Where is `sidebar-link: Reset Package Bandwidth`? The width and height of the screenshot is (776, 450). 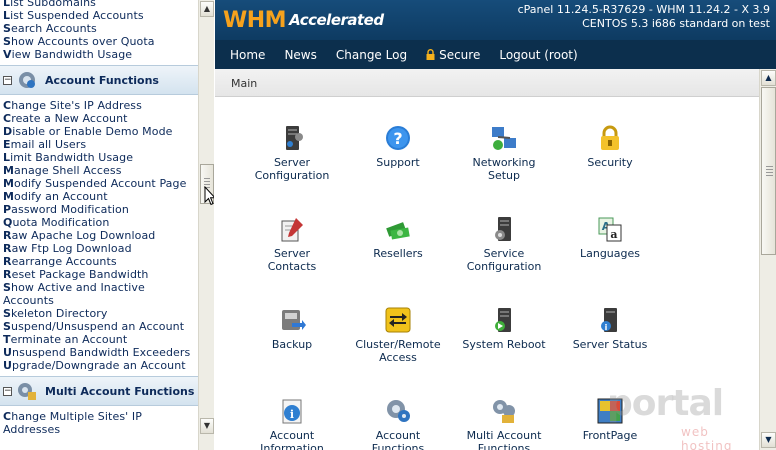
sidebar-link: Reset Package Bandwidth is located at coordinates (99, 274).